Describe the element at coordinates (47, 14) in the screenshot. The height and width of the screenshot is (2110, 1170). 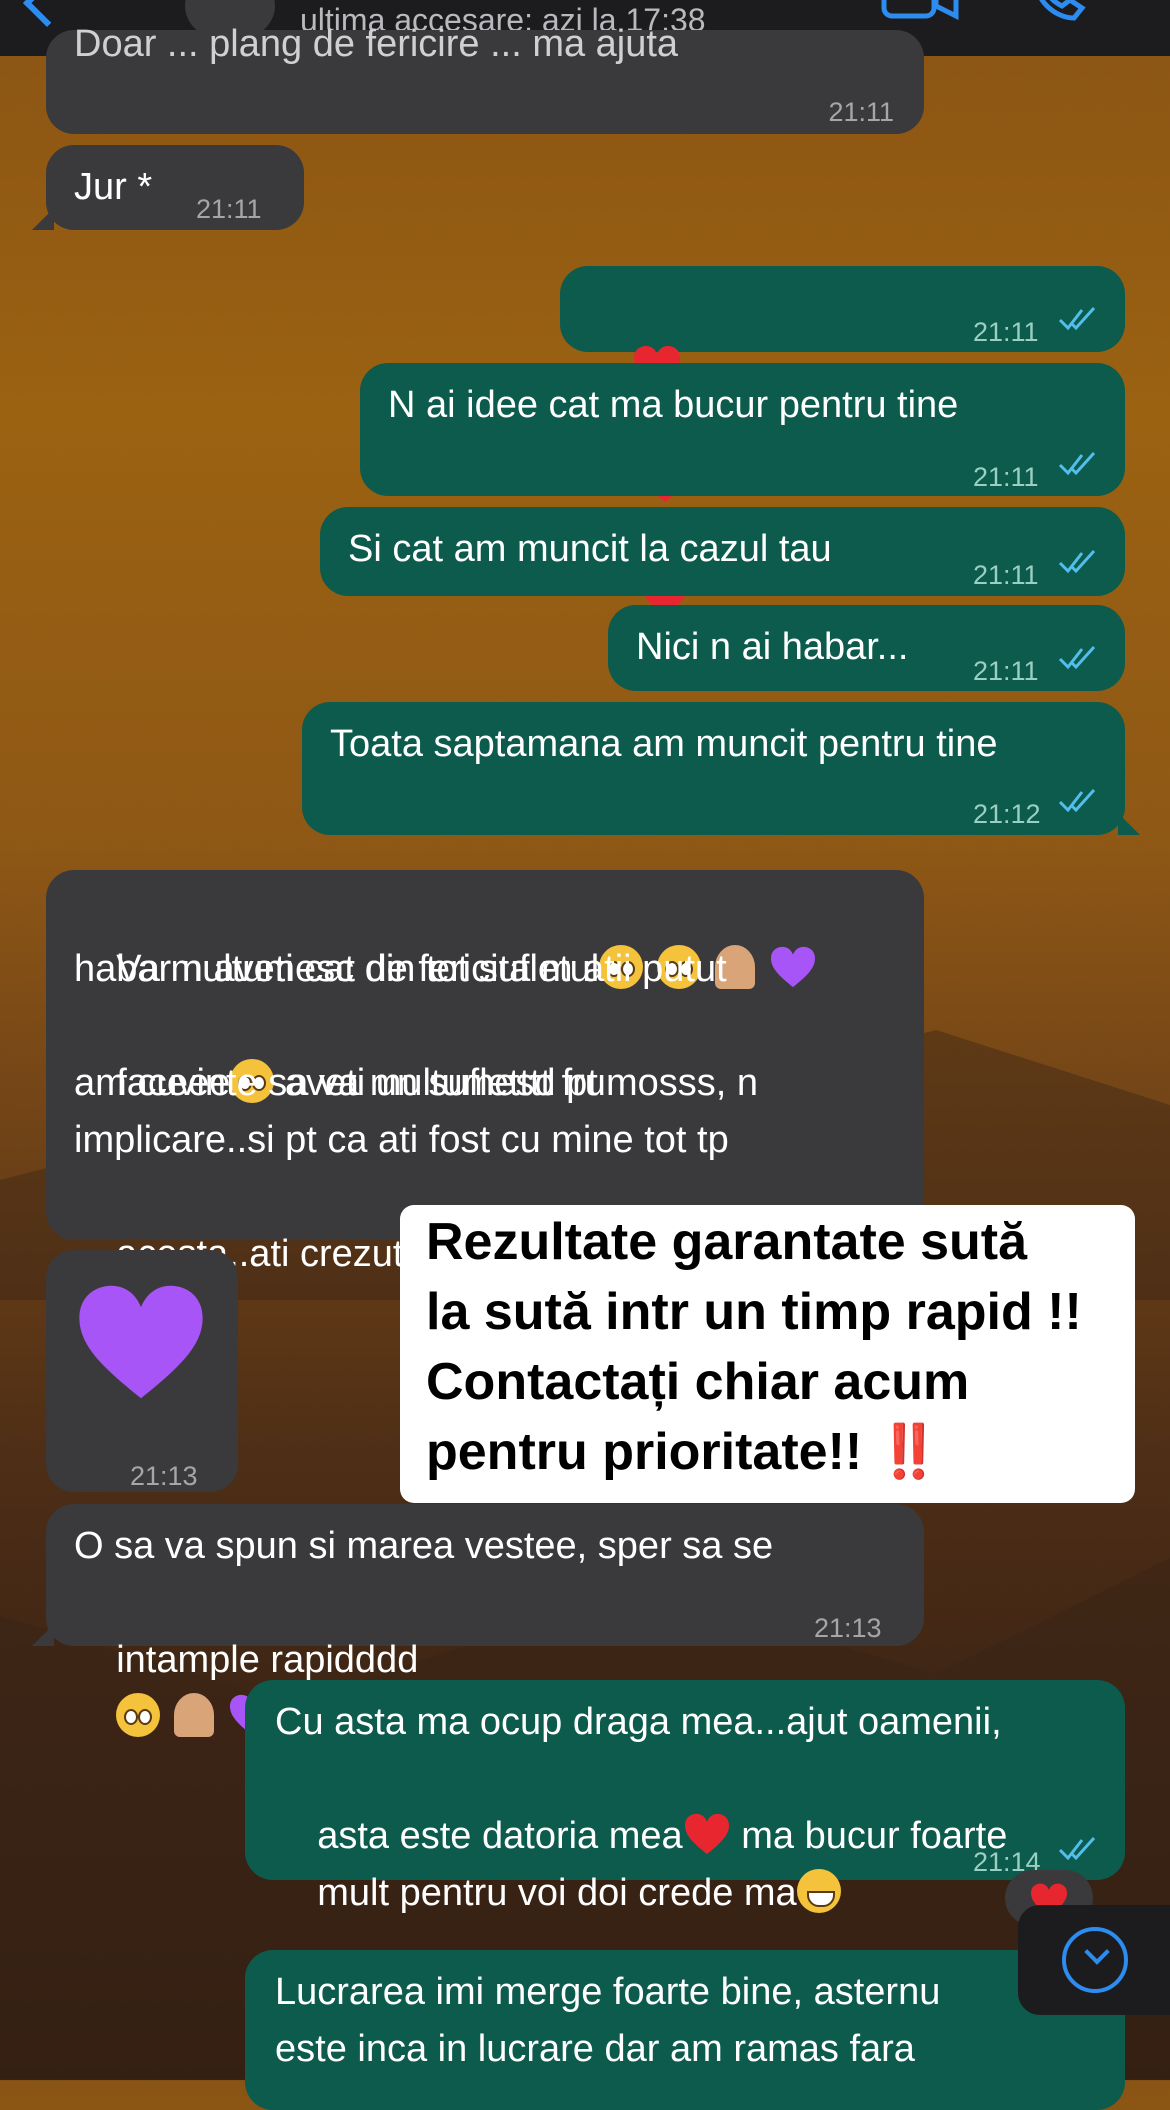
I see `back-chevron-icon` at that location.